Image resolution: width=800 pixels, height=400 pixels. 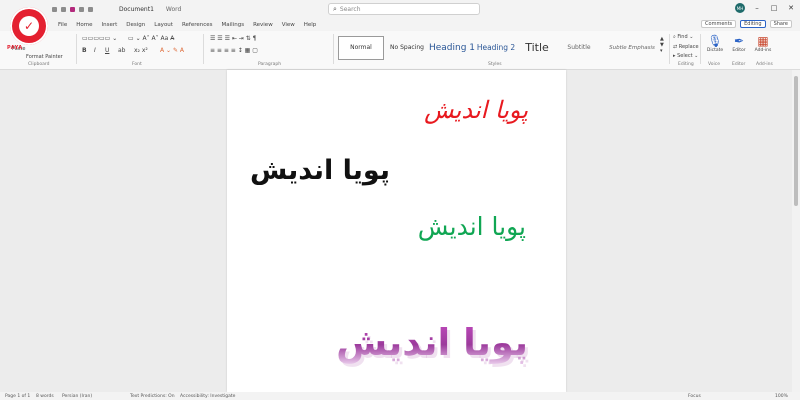 What do you see at coordinates (632, 48) in the screenshot?
I see `style-subtle-emphasis: Subtle Emphasis` at bounding box center [632, 48].